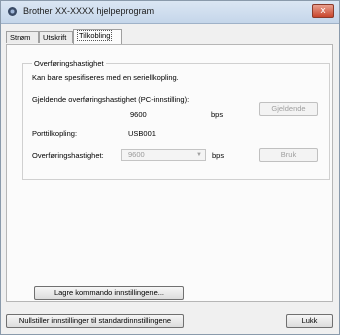  Describe the element at coordinates (138, 114) in the screenshot. I see `current-rate-value: 9600` at that location.